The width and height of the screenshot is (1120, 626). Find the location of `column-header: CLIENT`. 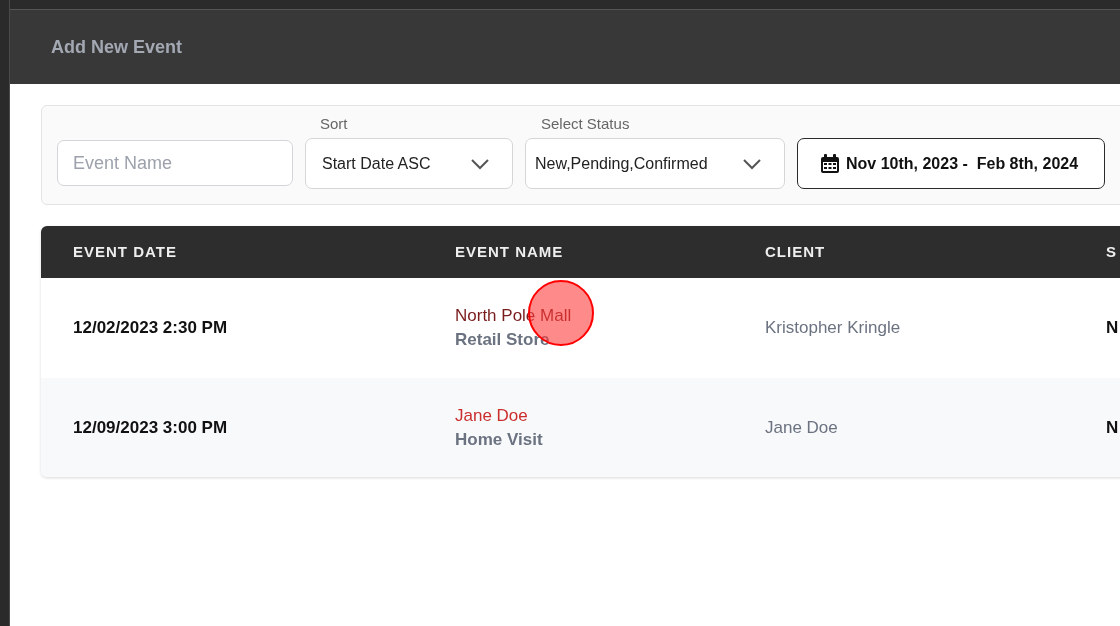

column-header: CLIENT is located at coordinates (795, 251).